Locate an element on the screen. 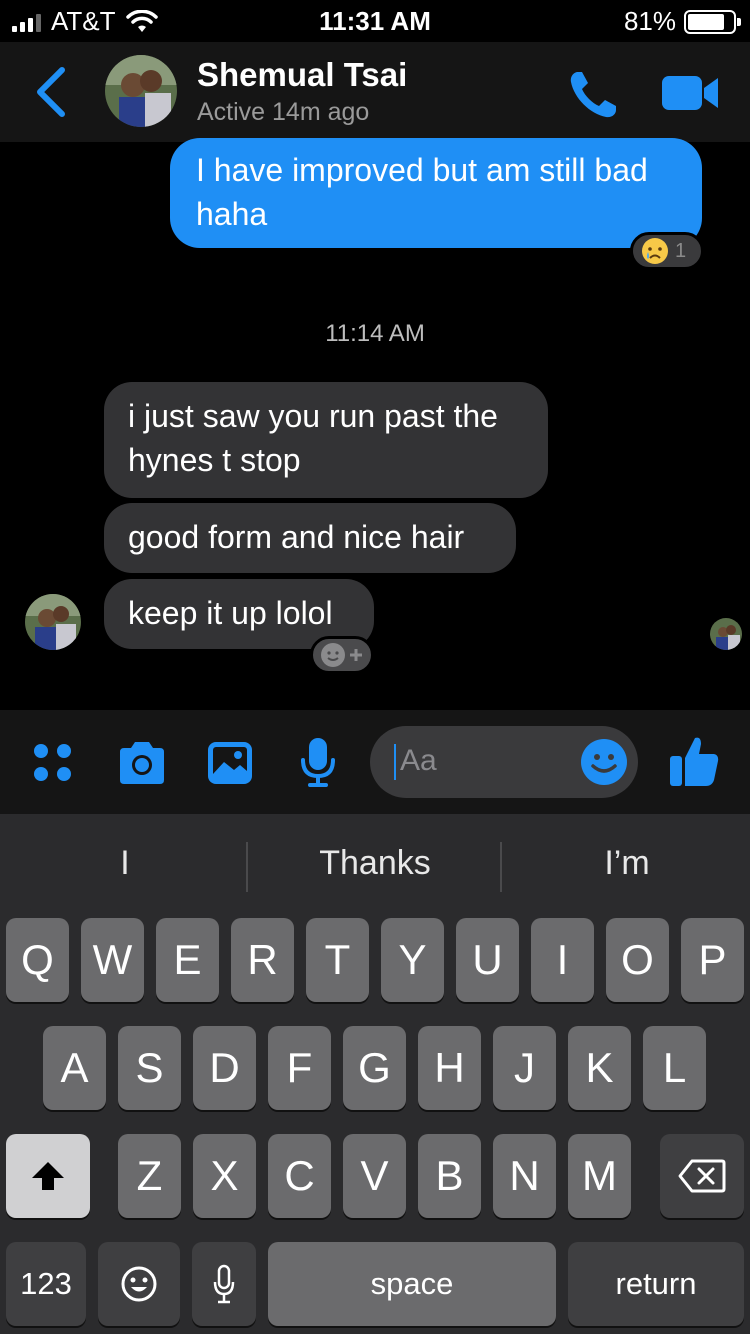 This screenshot has height=1334, width=750. message-timestamp: 11:14 AM is located at coordinates (375, 333).